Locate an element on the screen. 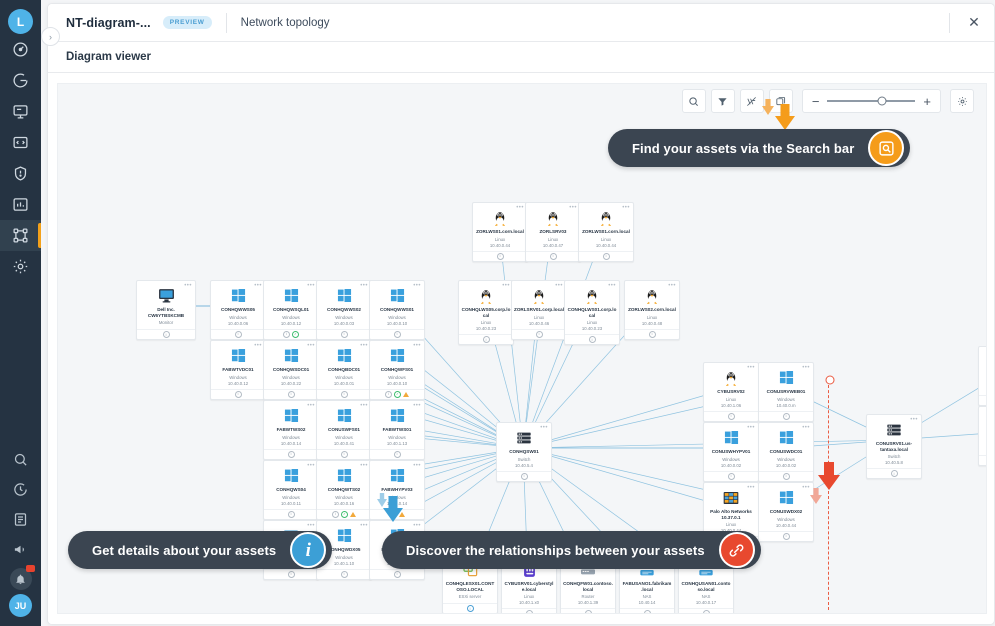 The width and height of the screenshot is (995, 626). diagram-node: ••• CONHQWSQL01 Windows 10.40.0.12 i ✓ is located at coordinates (291, 310).